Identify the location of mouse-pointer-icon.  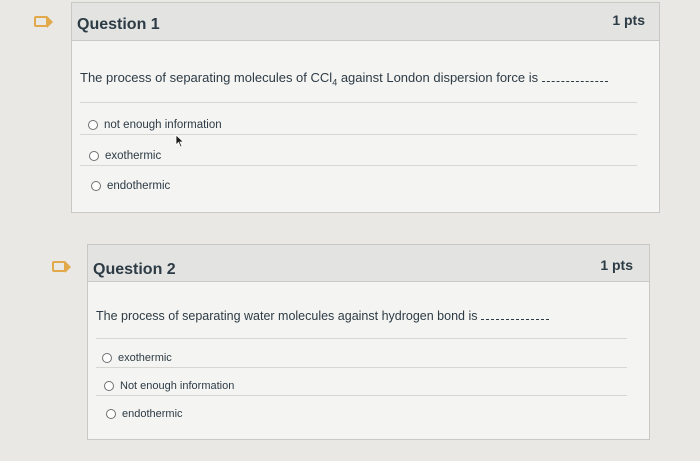
(180, 141).